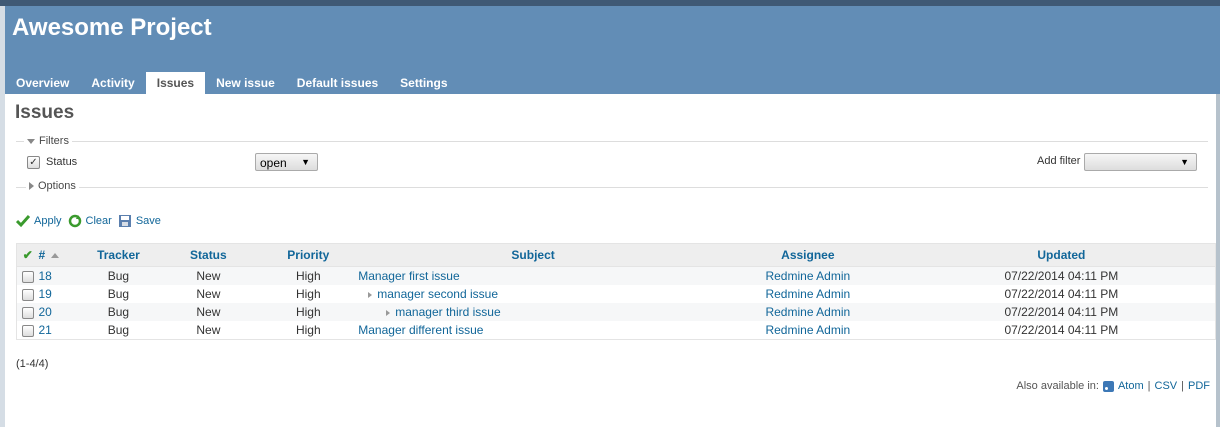 The width and height of the screenshot is (1220, 427). Describe the element at coordinates (54, 141) in the screenshot. I see `filters-legend: Filters` at that location.